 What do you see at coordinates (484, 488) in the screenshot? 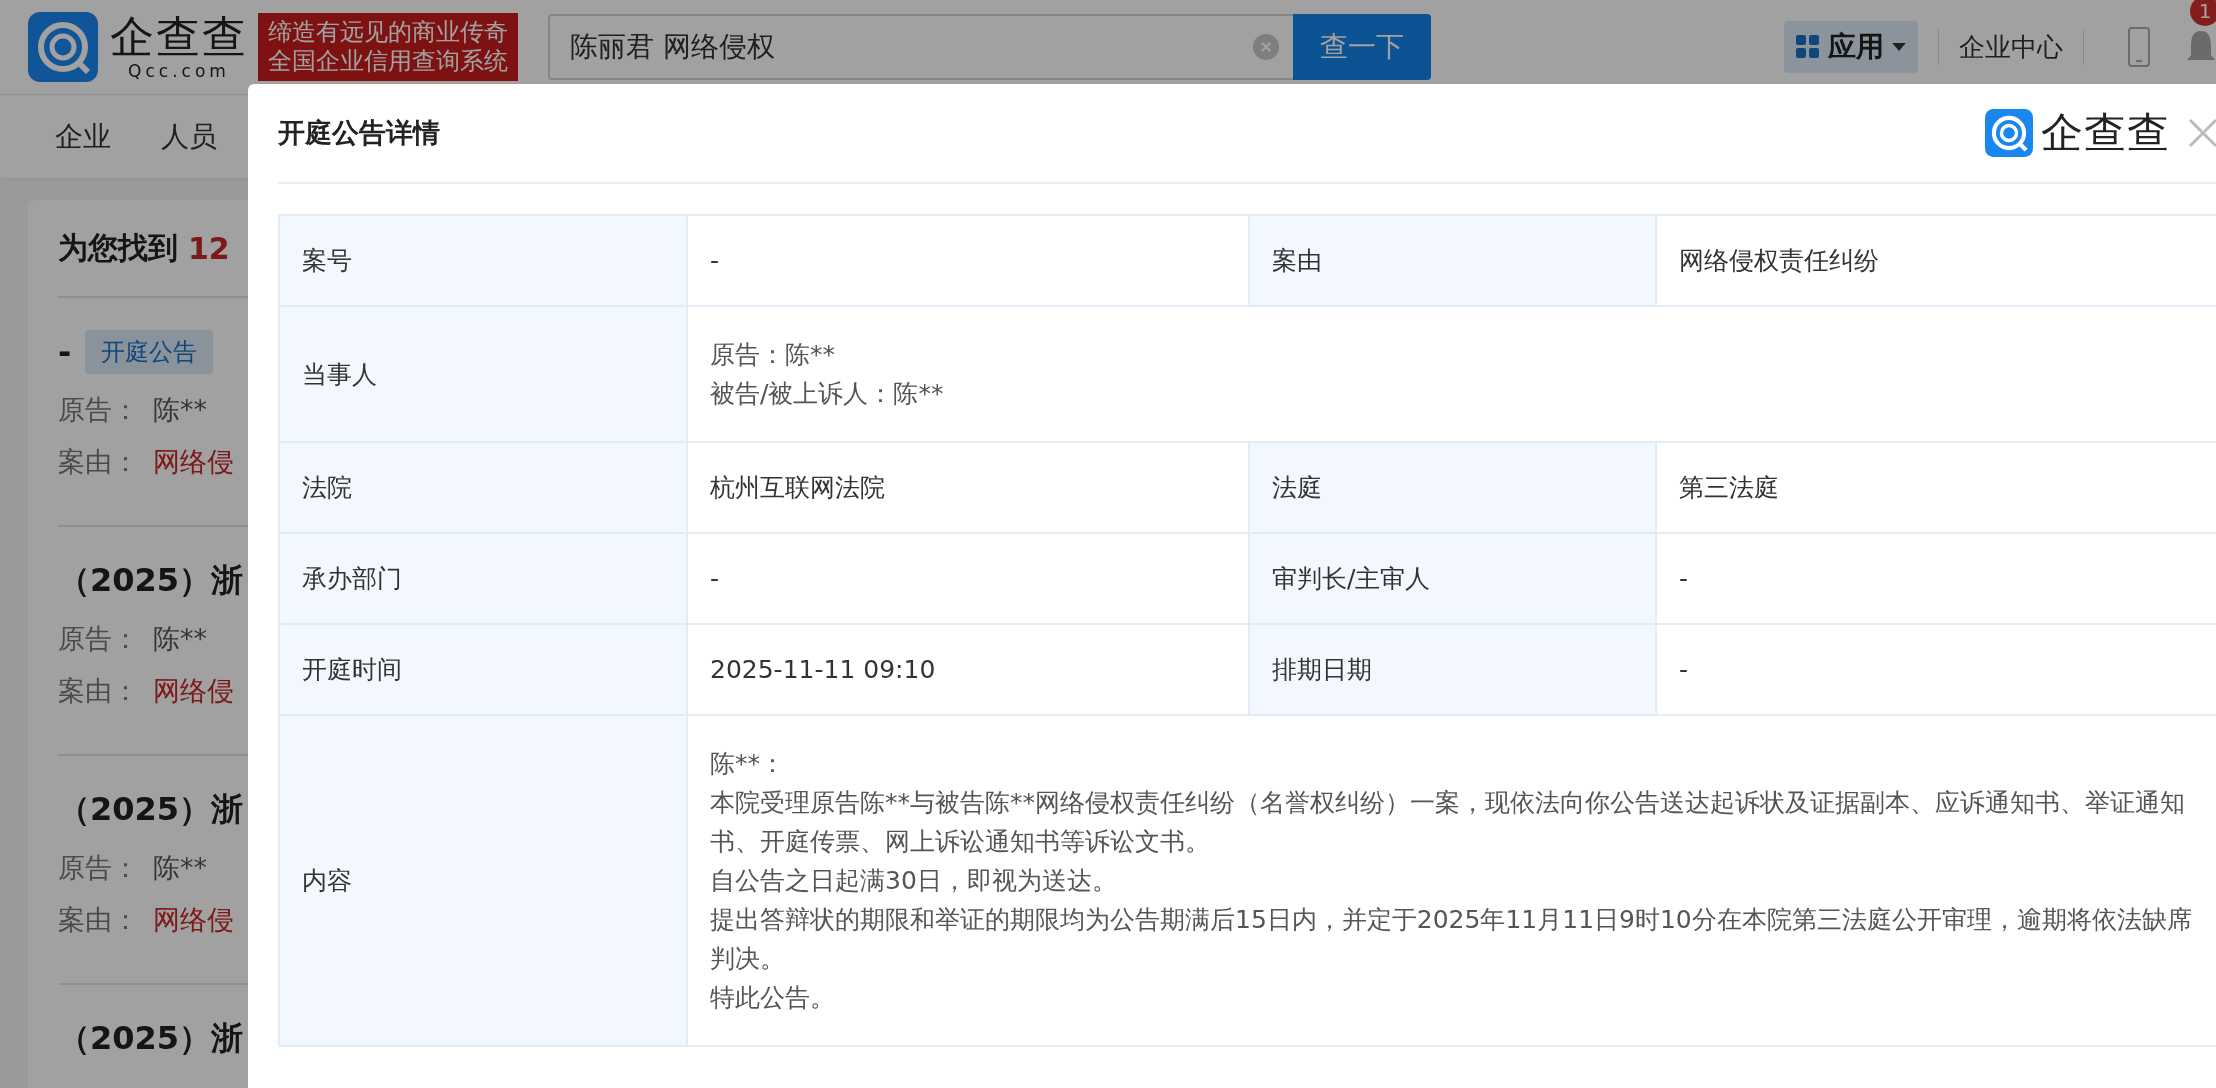
I see `table-cell: 法院` at bounding box center [484, 488].